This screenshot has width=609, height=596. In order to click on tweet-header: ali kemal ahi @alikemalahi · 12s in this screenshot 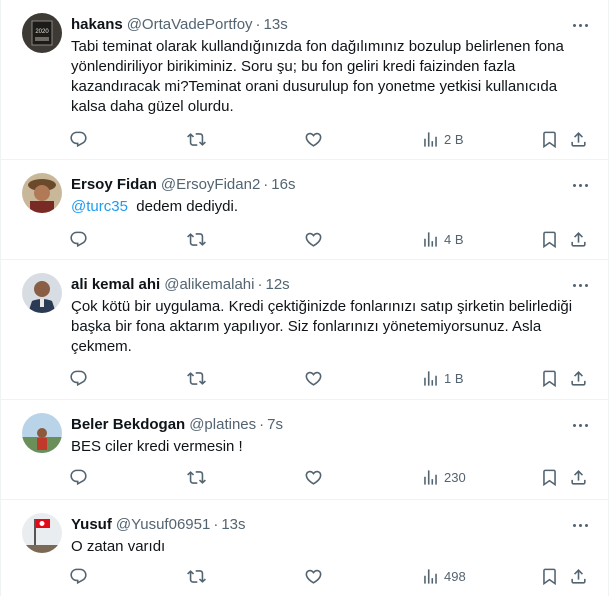, I will do `click(319, 285)`.